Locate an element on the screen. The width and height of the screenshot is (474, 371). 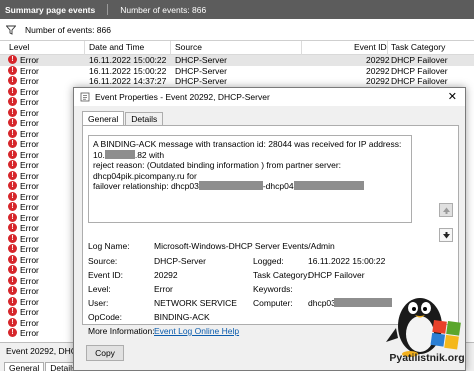
computer-label: Computer: is located at coordinates (273, 303).